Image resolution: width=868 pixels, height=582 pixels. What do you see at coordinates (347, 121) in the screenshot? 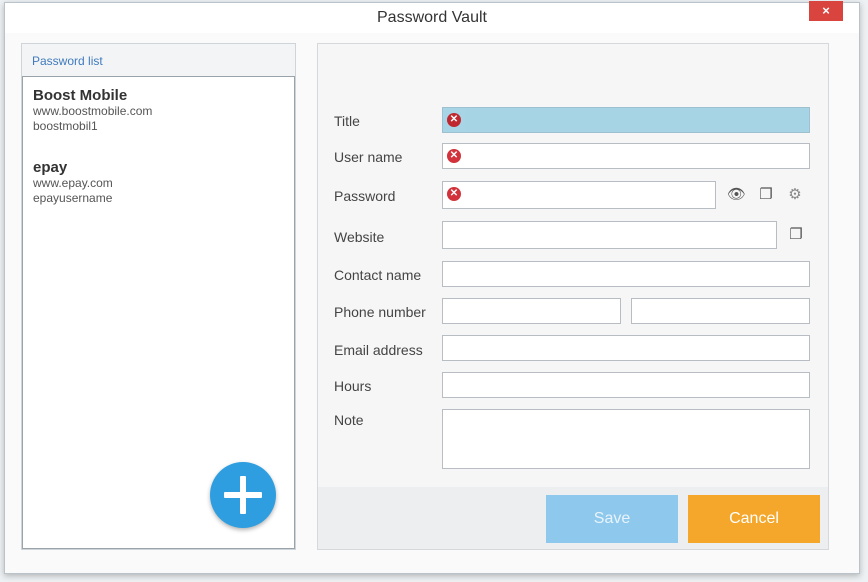
I see `title-label: Title` at bounding box center [347, 121].